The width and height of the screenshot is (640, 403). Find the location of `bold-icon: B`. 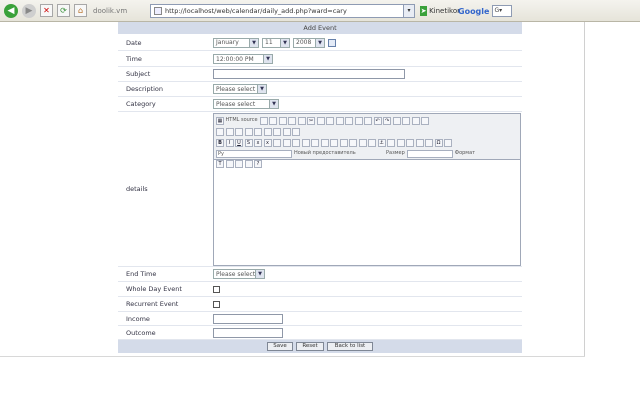

bold-icon: B is located at coordinates (220, 142).